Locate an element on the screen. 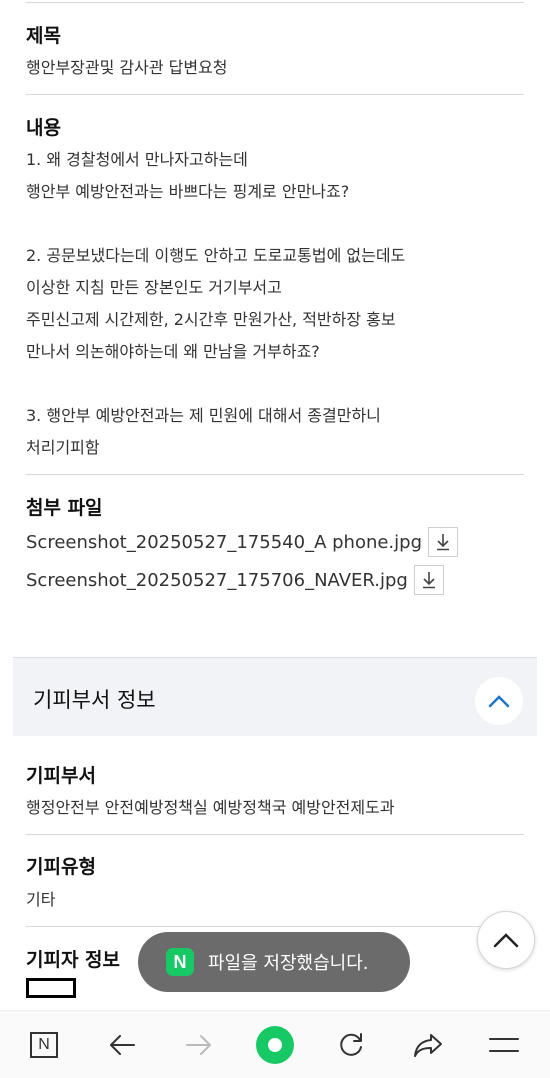 The height and width of the screenshot is (1078, 550). toast-message: 파일을 저장했습니다. is located at coordinates (288, 963).